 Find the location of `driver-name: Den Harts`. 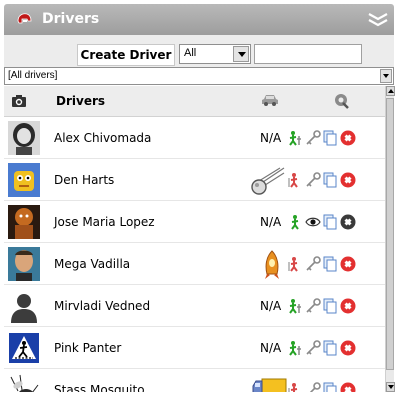

driver-name: Den Harts is located at coordinates (84, 180).